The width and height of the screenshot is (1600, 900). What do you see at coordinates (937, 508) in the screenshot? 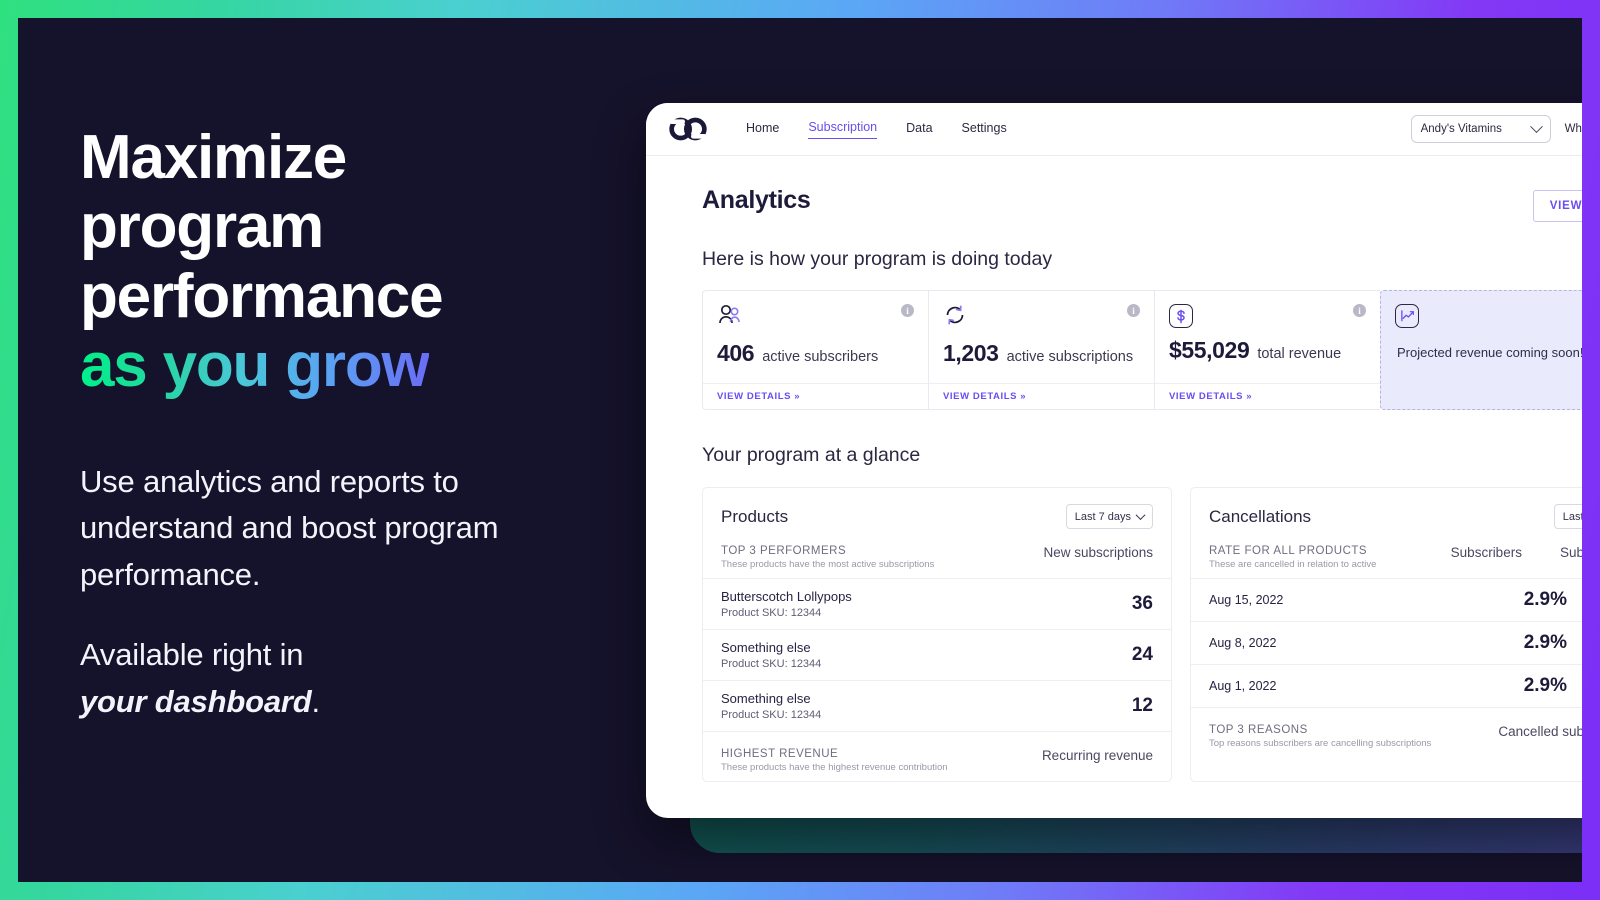
I see `products-panel-head: Products Last 7 days` at bounding box center [937, 508].